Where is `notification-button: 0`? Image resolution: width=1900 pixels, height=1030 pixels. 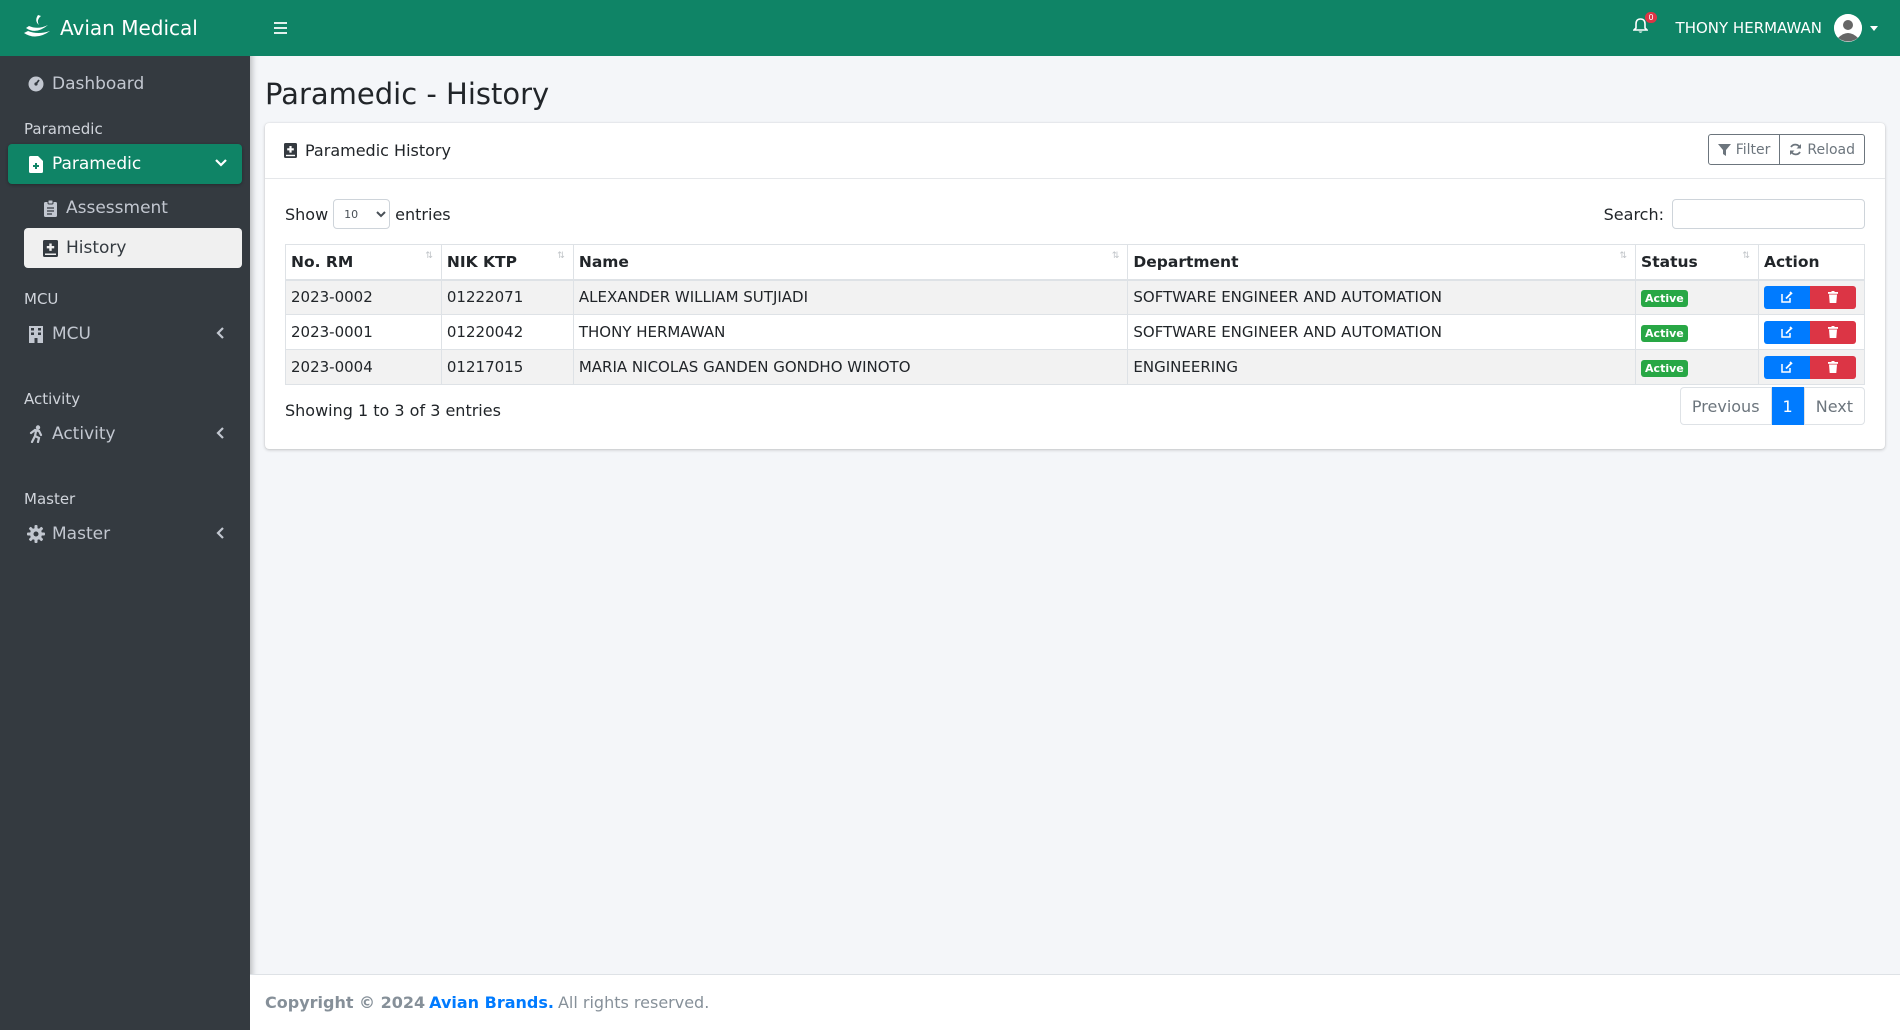
notification-button: 0 is located at coordinates (1644, 25).